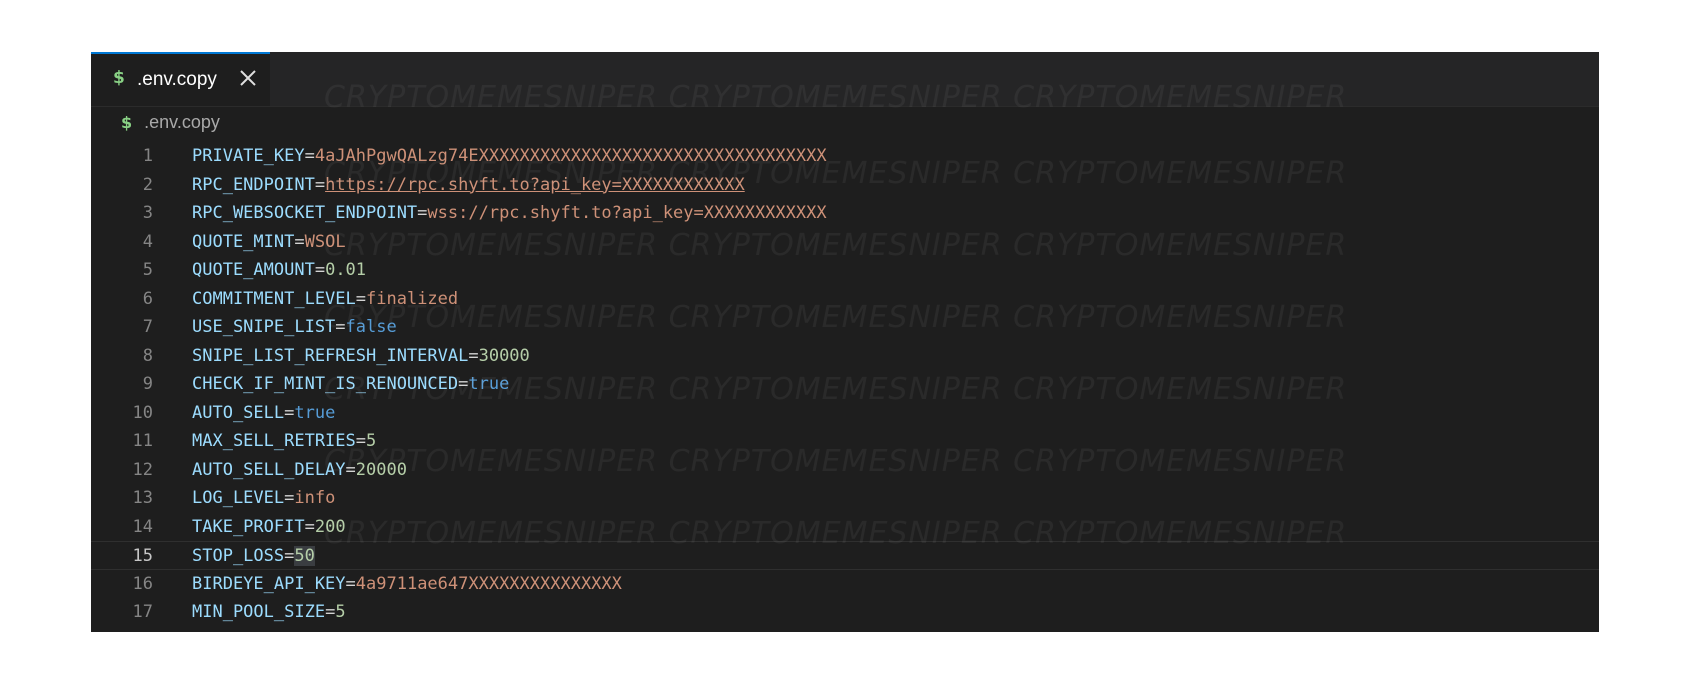  I want to click on env-key: MIN_POOL_SIZE, so click(259, 612).